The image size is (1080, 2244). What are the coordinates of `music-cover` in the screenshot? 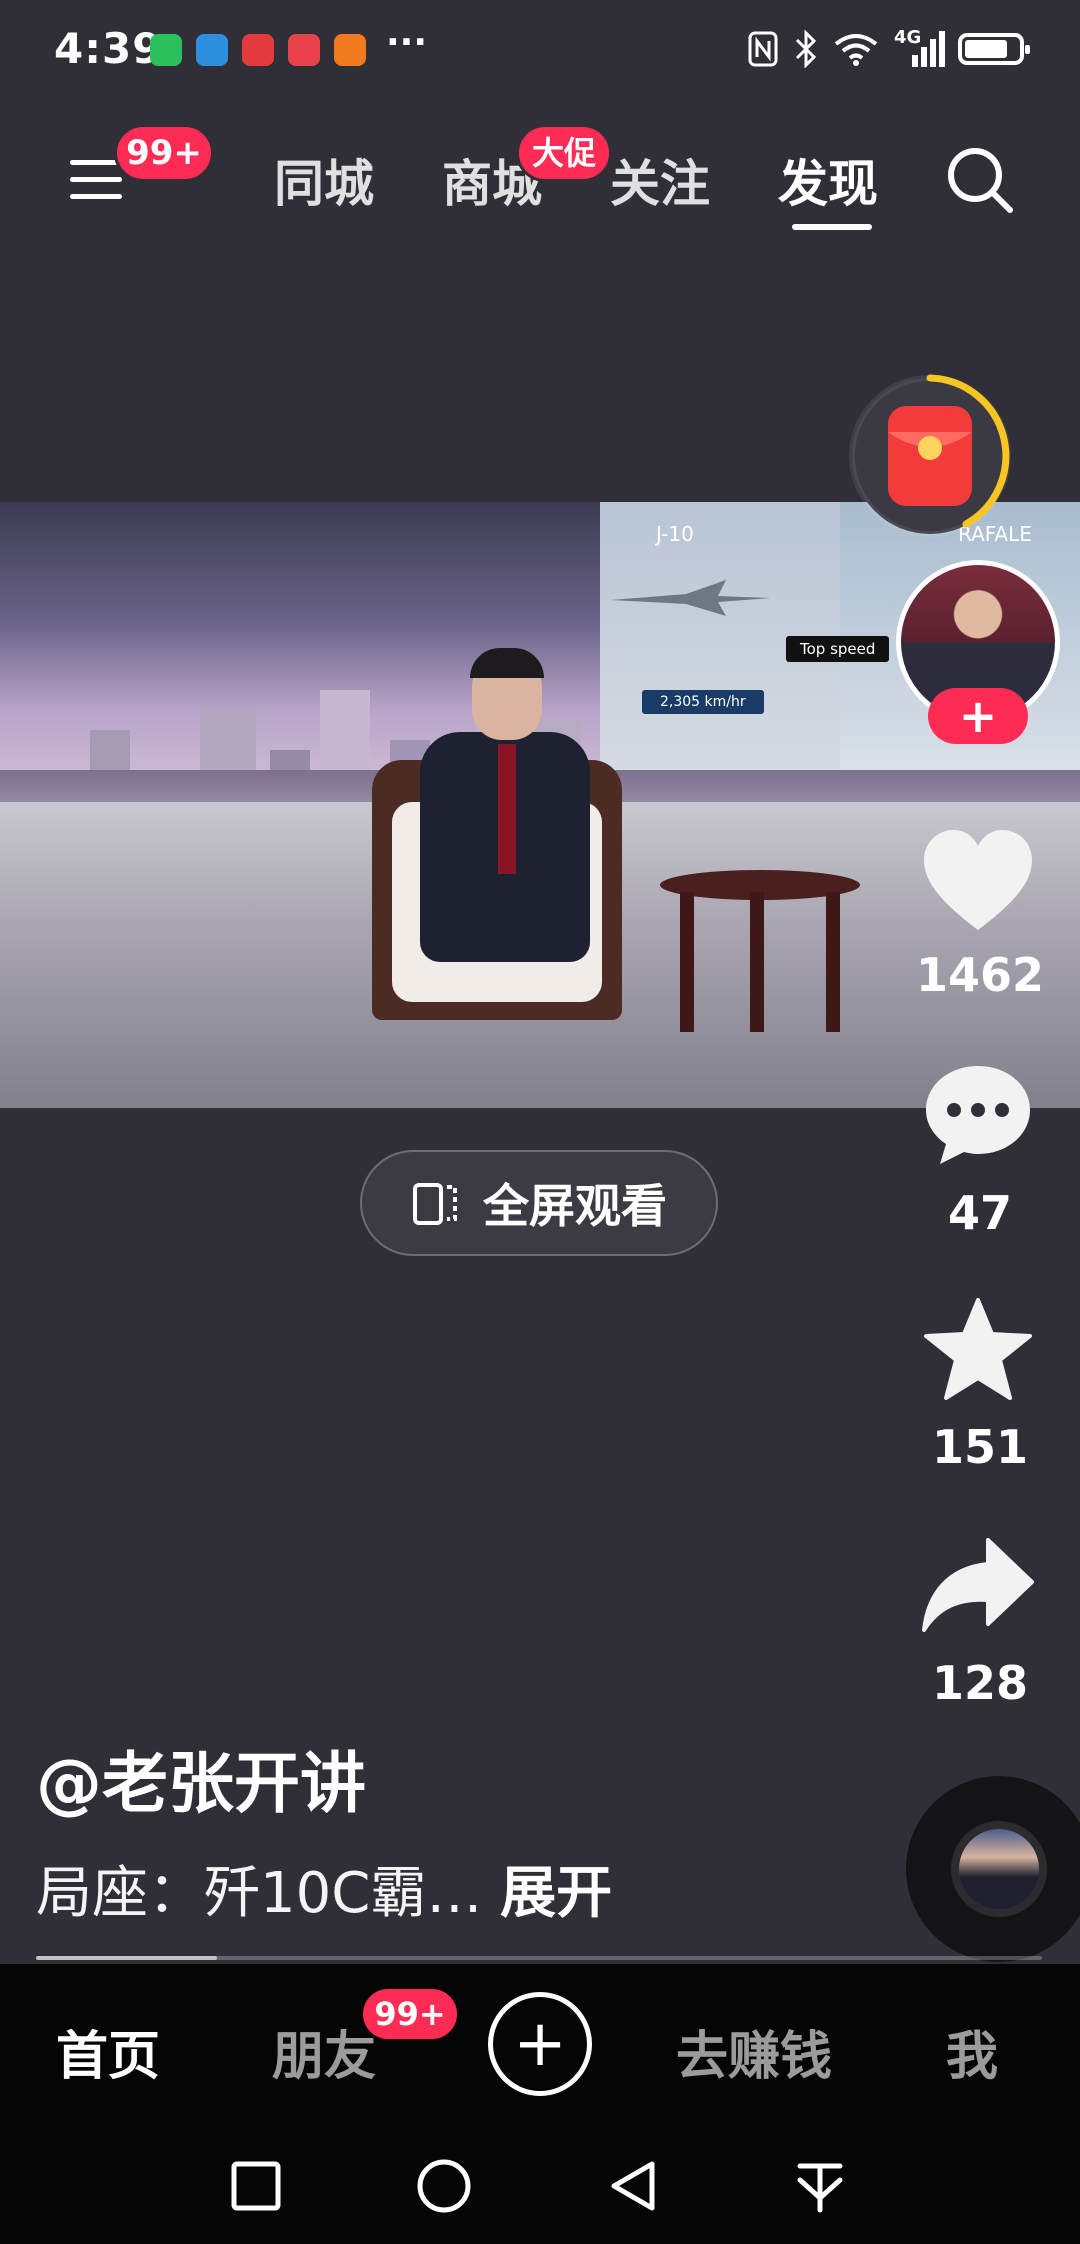 It's located at (999, 1869).